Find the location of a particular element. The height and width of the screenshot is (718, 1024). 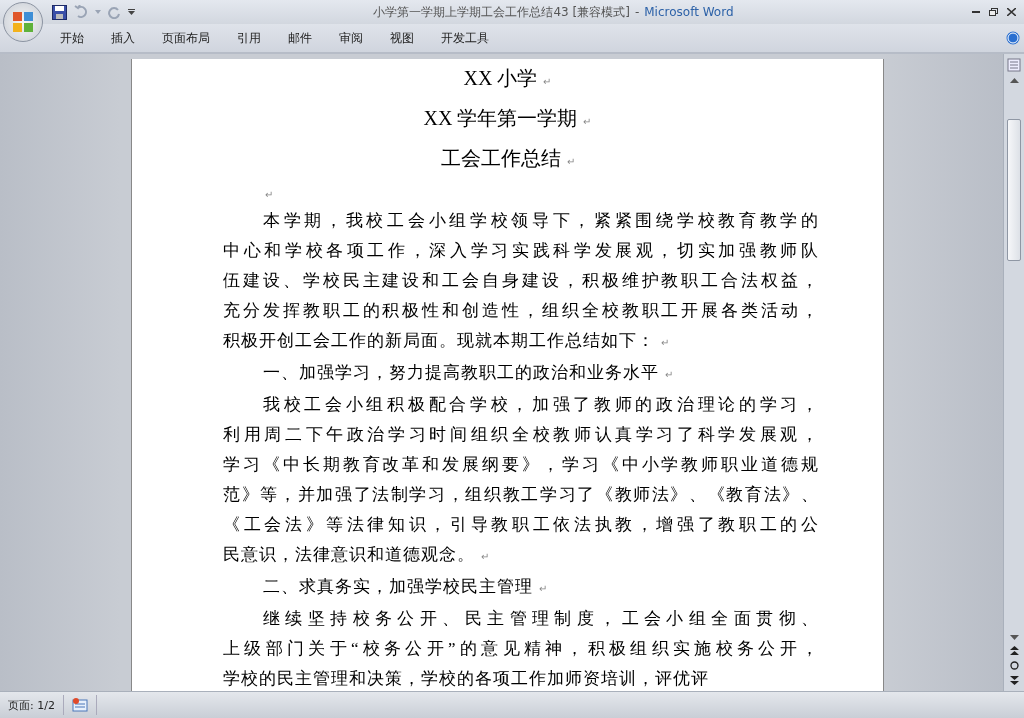

paragraph-mark: ↵ is located at coordinates (269, 194).